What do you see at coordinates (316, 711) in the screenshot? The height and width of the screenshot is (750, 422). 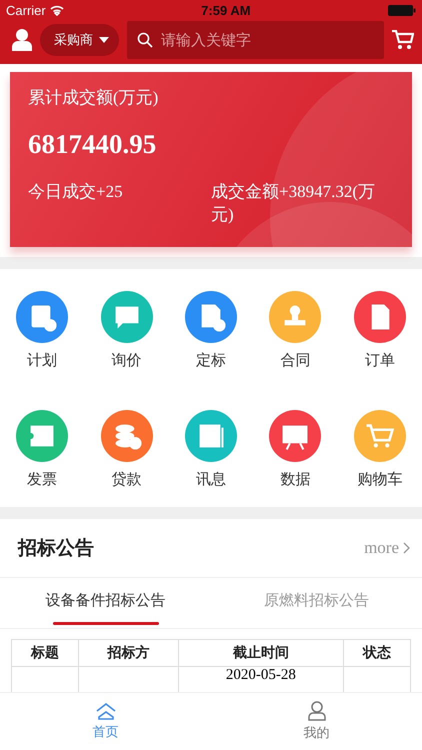 I see `person-icon` at bounding box center [316, 711].